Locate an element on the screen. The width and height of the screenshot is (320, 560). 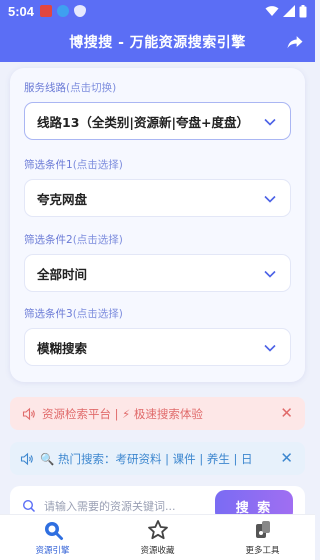
tab-resource-engine: 资源引擎 is located at coordinates (52, 537).